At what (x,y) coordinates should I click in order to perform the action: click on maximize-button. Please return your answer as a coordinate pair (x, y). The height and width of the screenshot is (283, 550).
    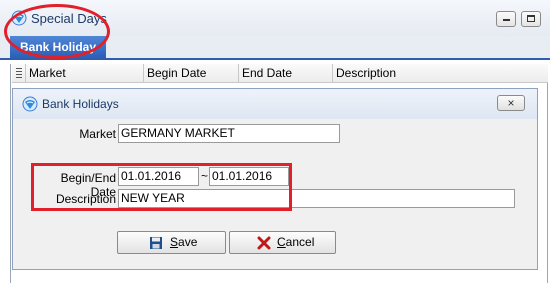
    Looking at the image, I should click on (531, 19).